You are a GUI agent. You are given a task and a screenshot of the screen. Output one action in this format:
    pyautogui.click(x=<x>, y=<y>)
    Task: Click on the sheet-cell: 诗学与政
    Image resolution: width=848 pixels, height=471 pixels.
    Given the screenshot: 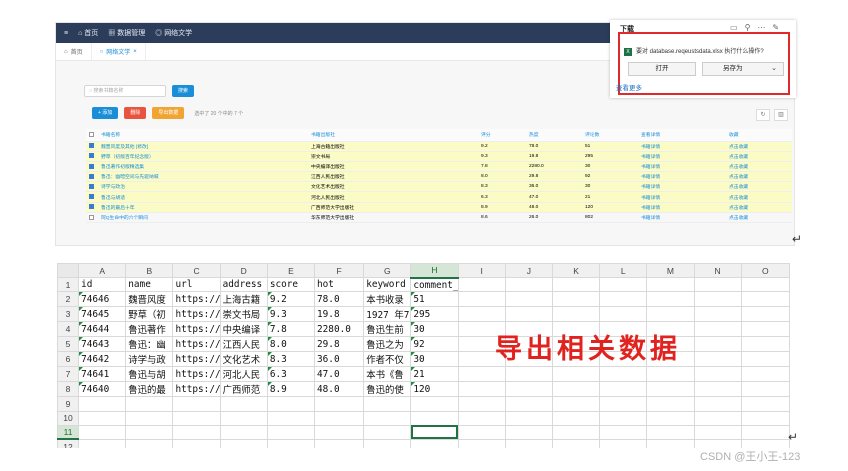 What is the action you would take?
    pyautogui.click(x=149, y=359)
    